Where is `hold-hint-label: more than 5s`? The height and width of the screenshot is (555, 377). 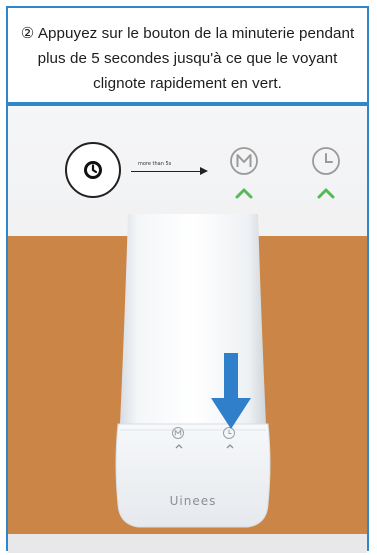
hold-hint-label: more than 5s is located at coordinates (155, 164).